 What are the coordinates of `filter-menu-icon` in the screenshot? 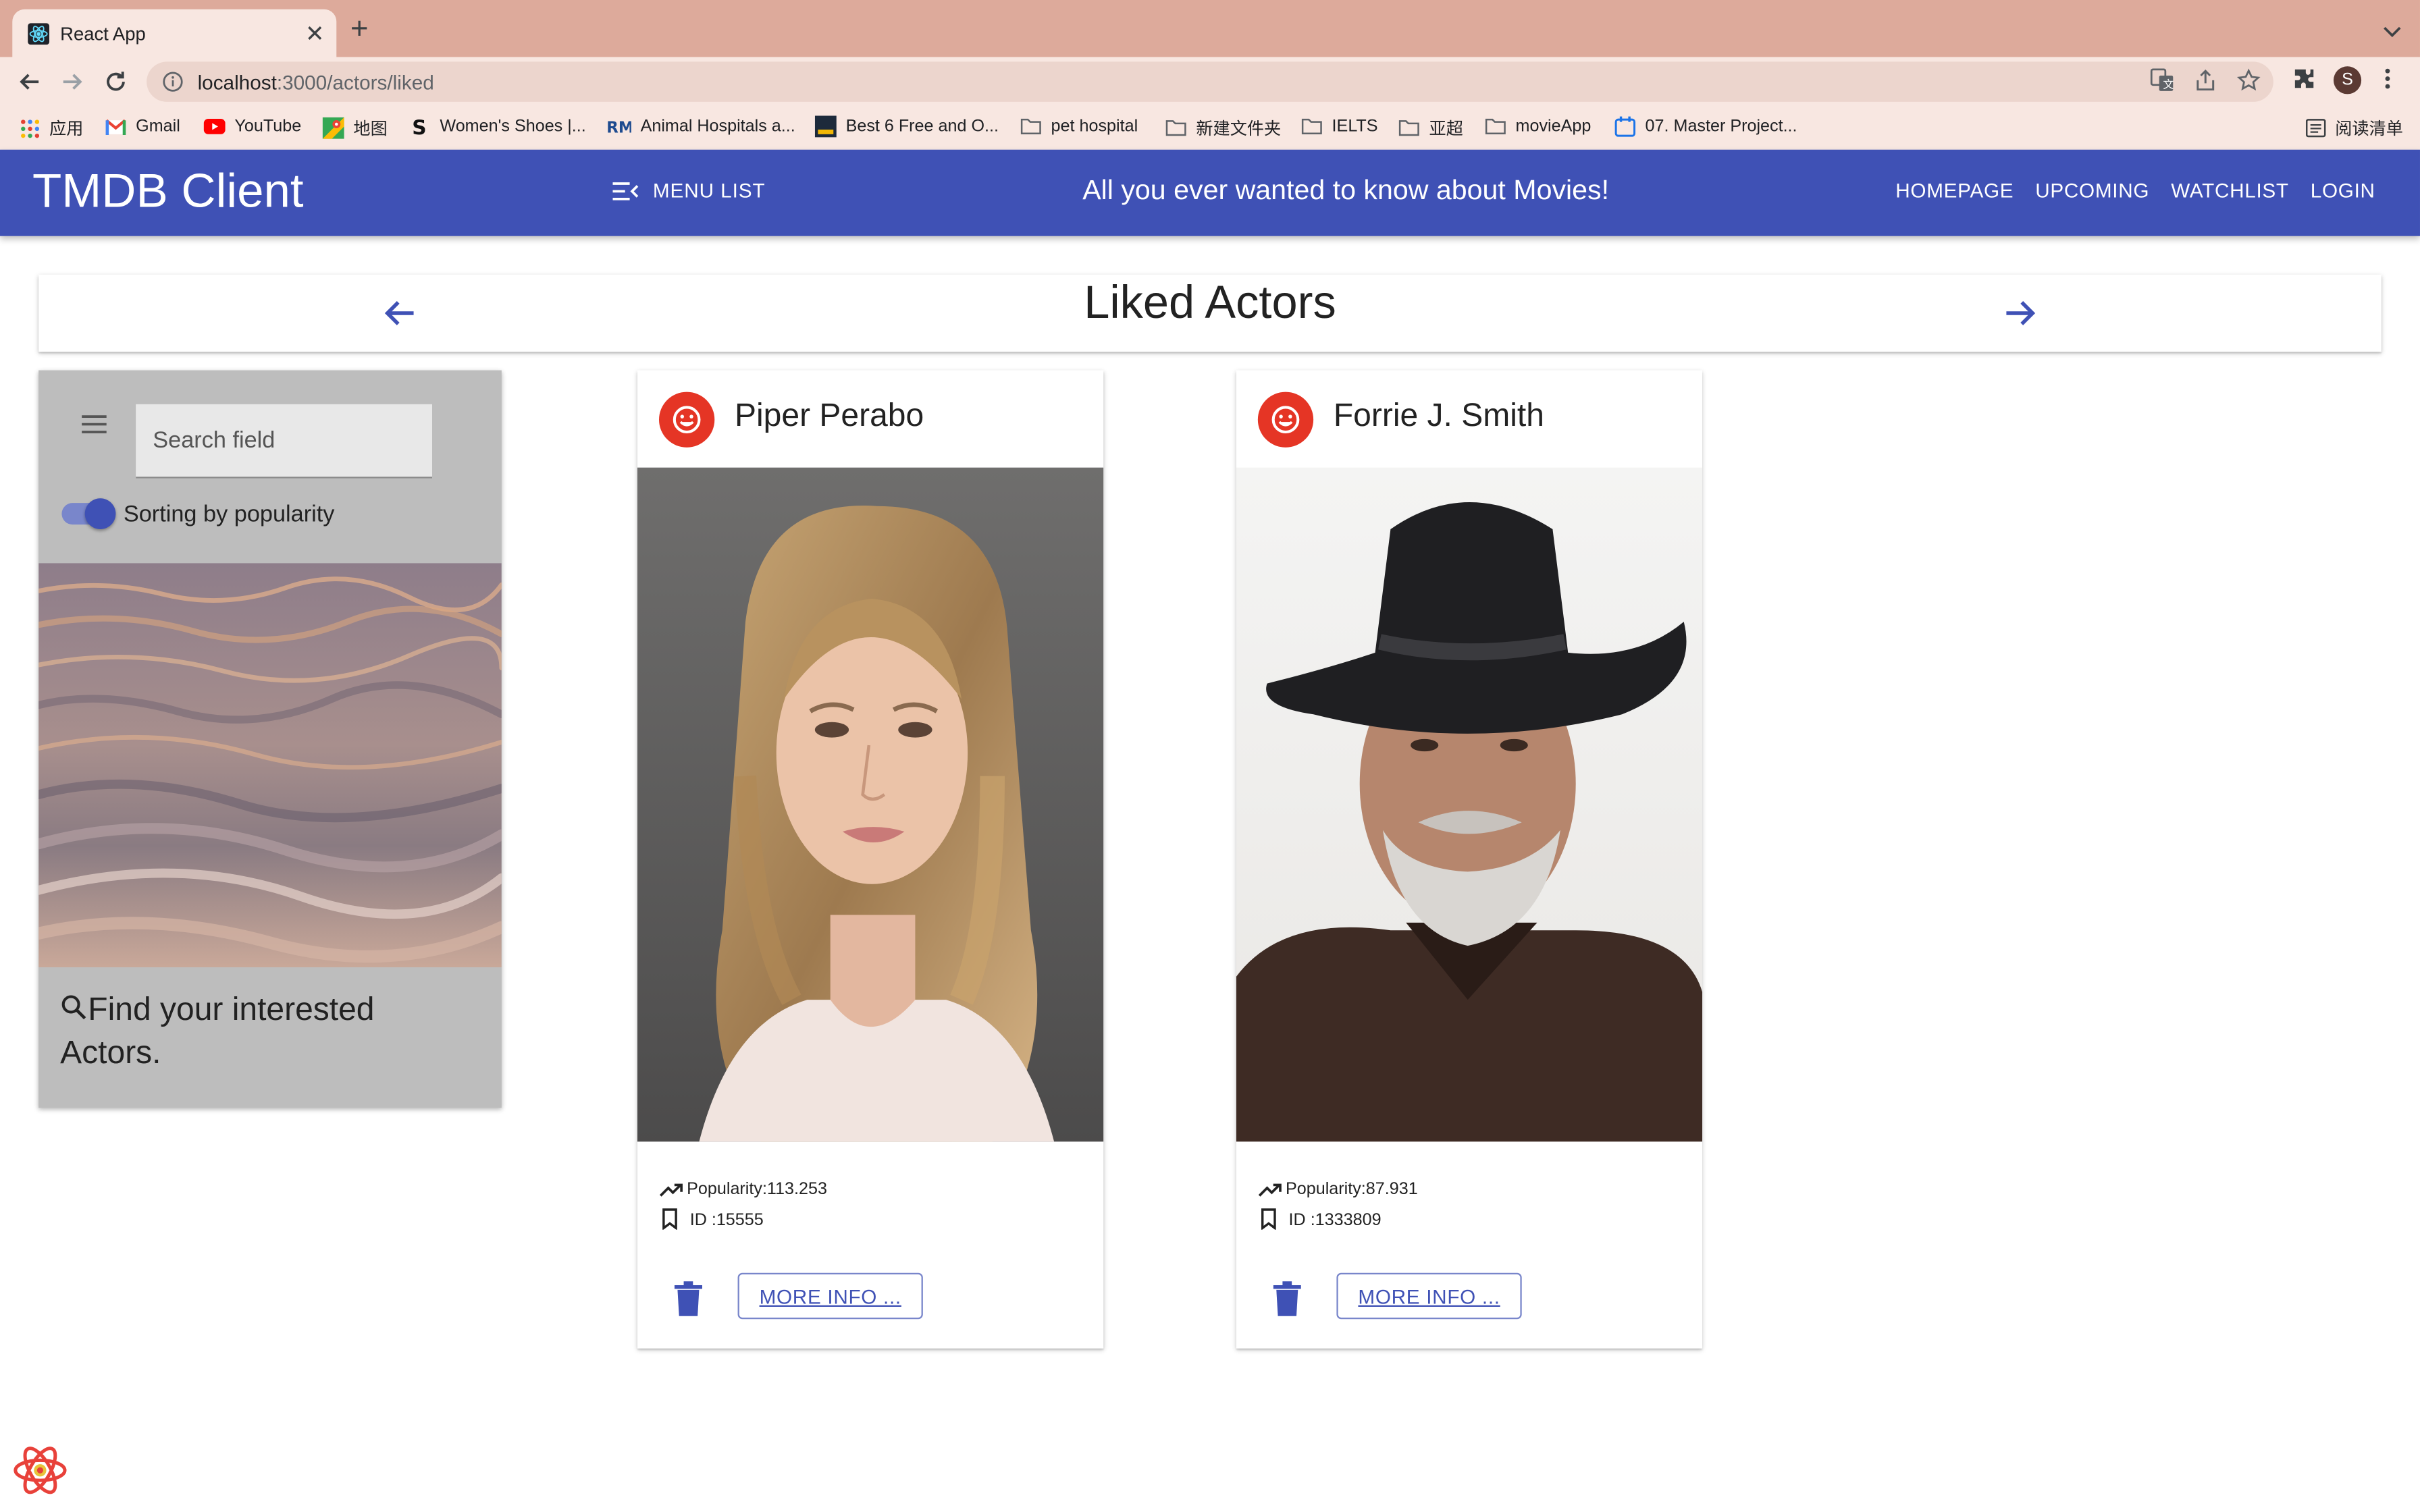 It's located at (94, 428).